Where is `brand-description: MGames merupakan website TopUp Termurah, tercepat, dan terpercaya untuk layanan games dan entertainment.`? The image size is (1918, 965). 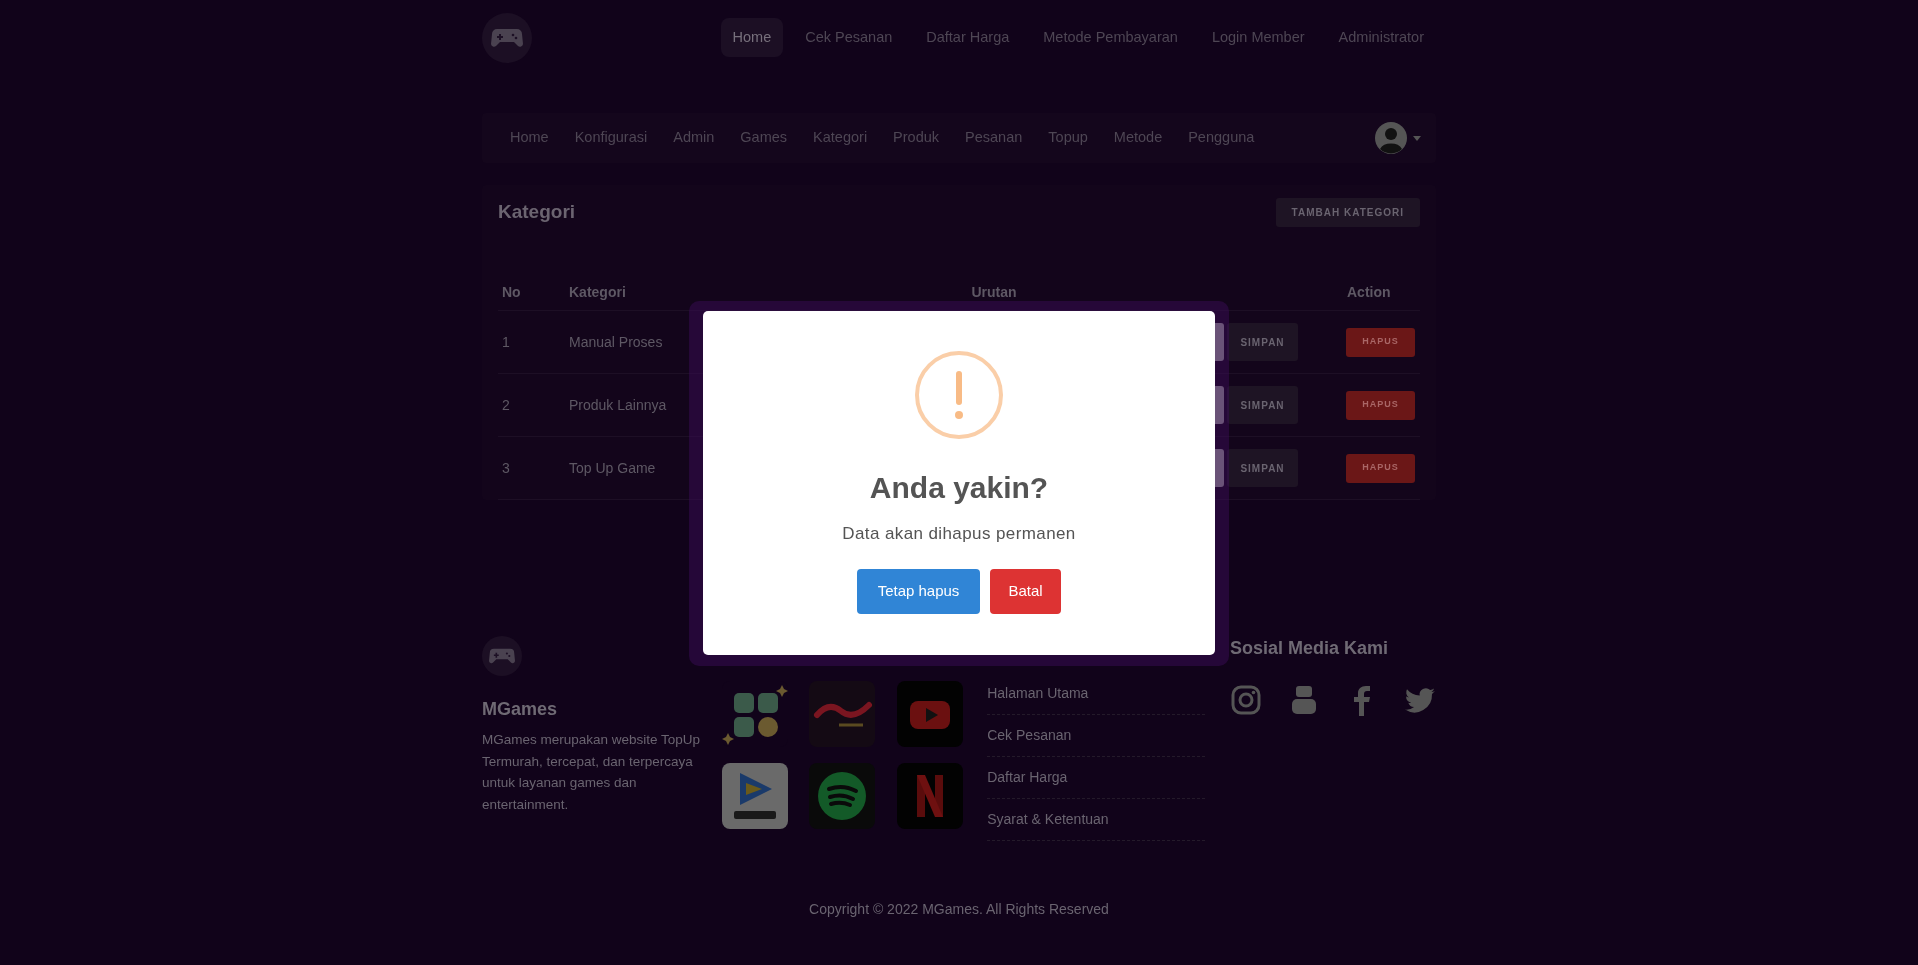
brand-description: MGames merupakan website TopUp Termurah, tercepat, dan terpercaya untuk layanan games dan entertainment. is located at coordinates (592, 772).